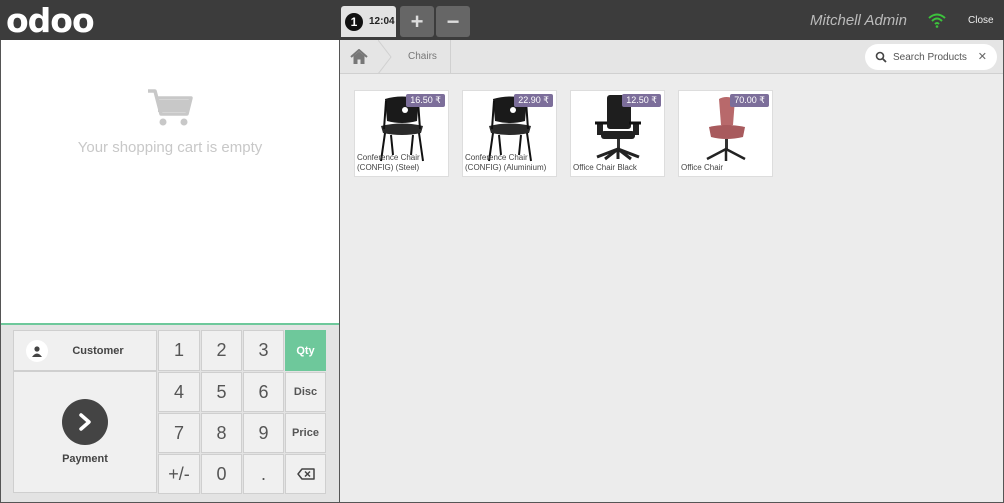  I want to click on product-name: Conference Chair (CONFIG) (Steel), so click(388, 162).